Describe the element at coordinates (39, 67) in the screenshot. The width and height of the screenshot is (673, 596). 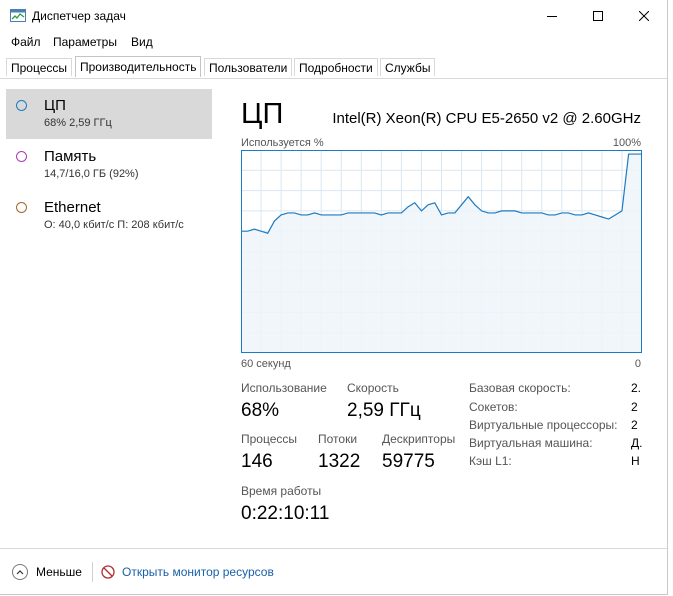
I see `tab-processes: Процессы` at that location.